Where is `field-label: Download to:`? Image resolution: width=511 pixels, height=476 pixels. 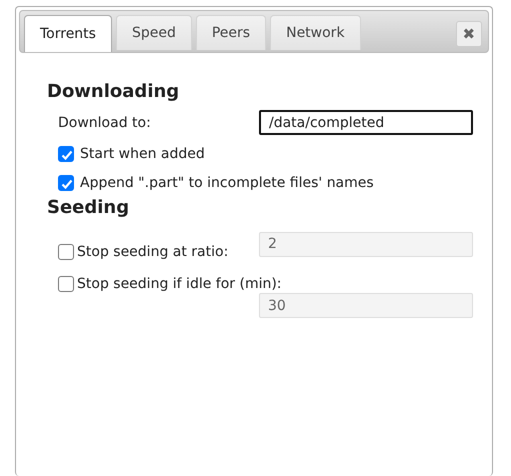
field-label: Download to: is located at coordinates (104, 122).